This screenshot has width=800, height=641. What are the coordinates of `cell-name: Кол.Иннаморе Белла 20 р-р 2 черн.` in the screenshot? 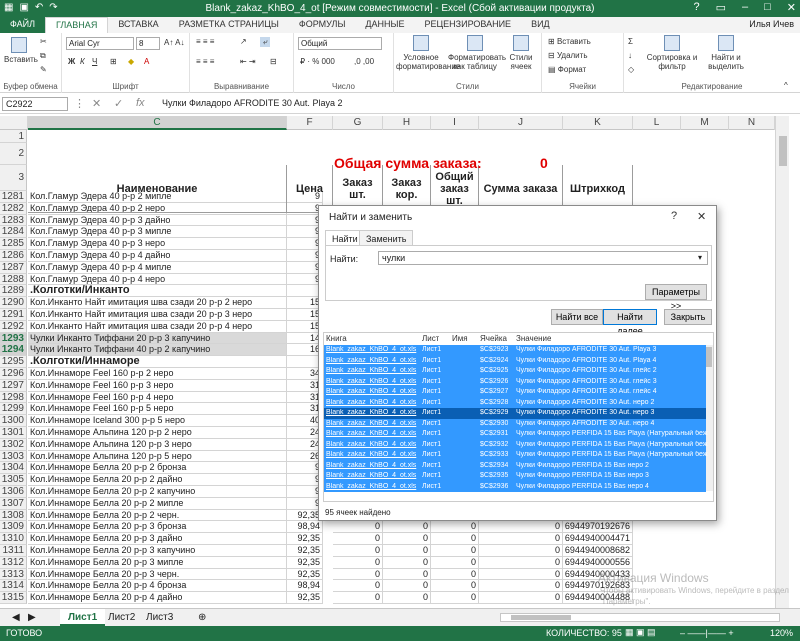 It's located at (157, 515).